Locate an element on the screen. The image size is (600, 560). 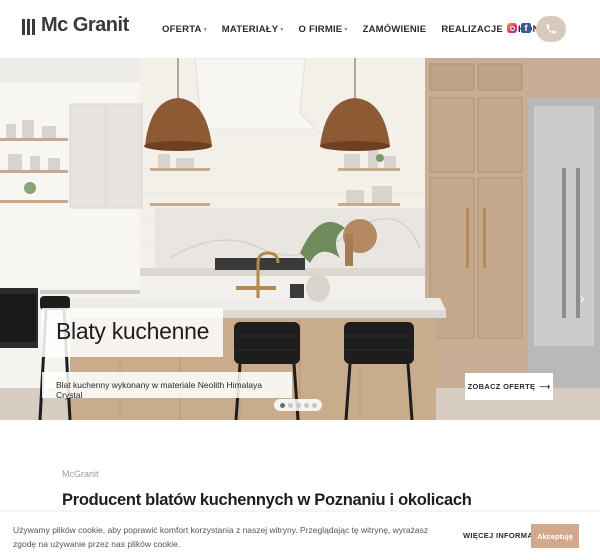
section-eyebrow: McGranit is located at coordinates (80, 474).